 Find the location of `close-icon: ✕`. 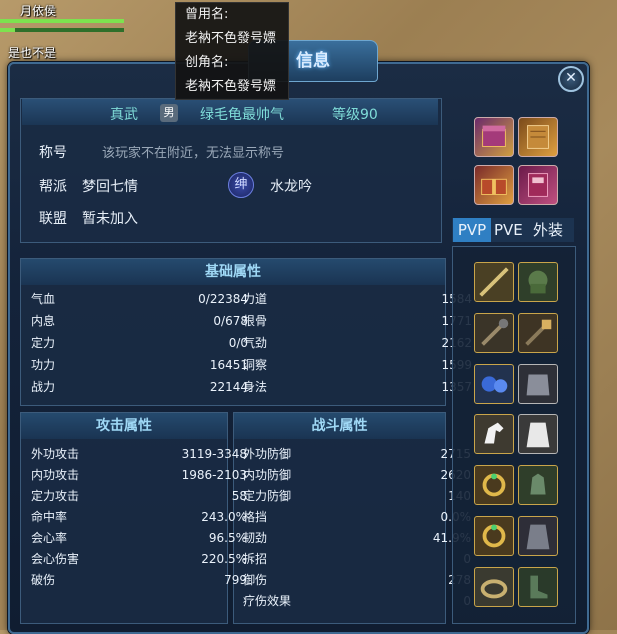

close-icon: ✕ is located at coordinates (571, 78).